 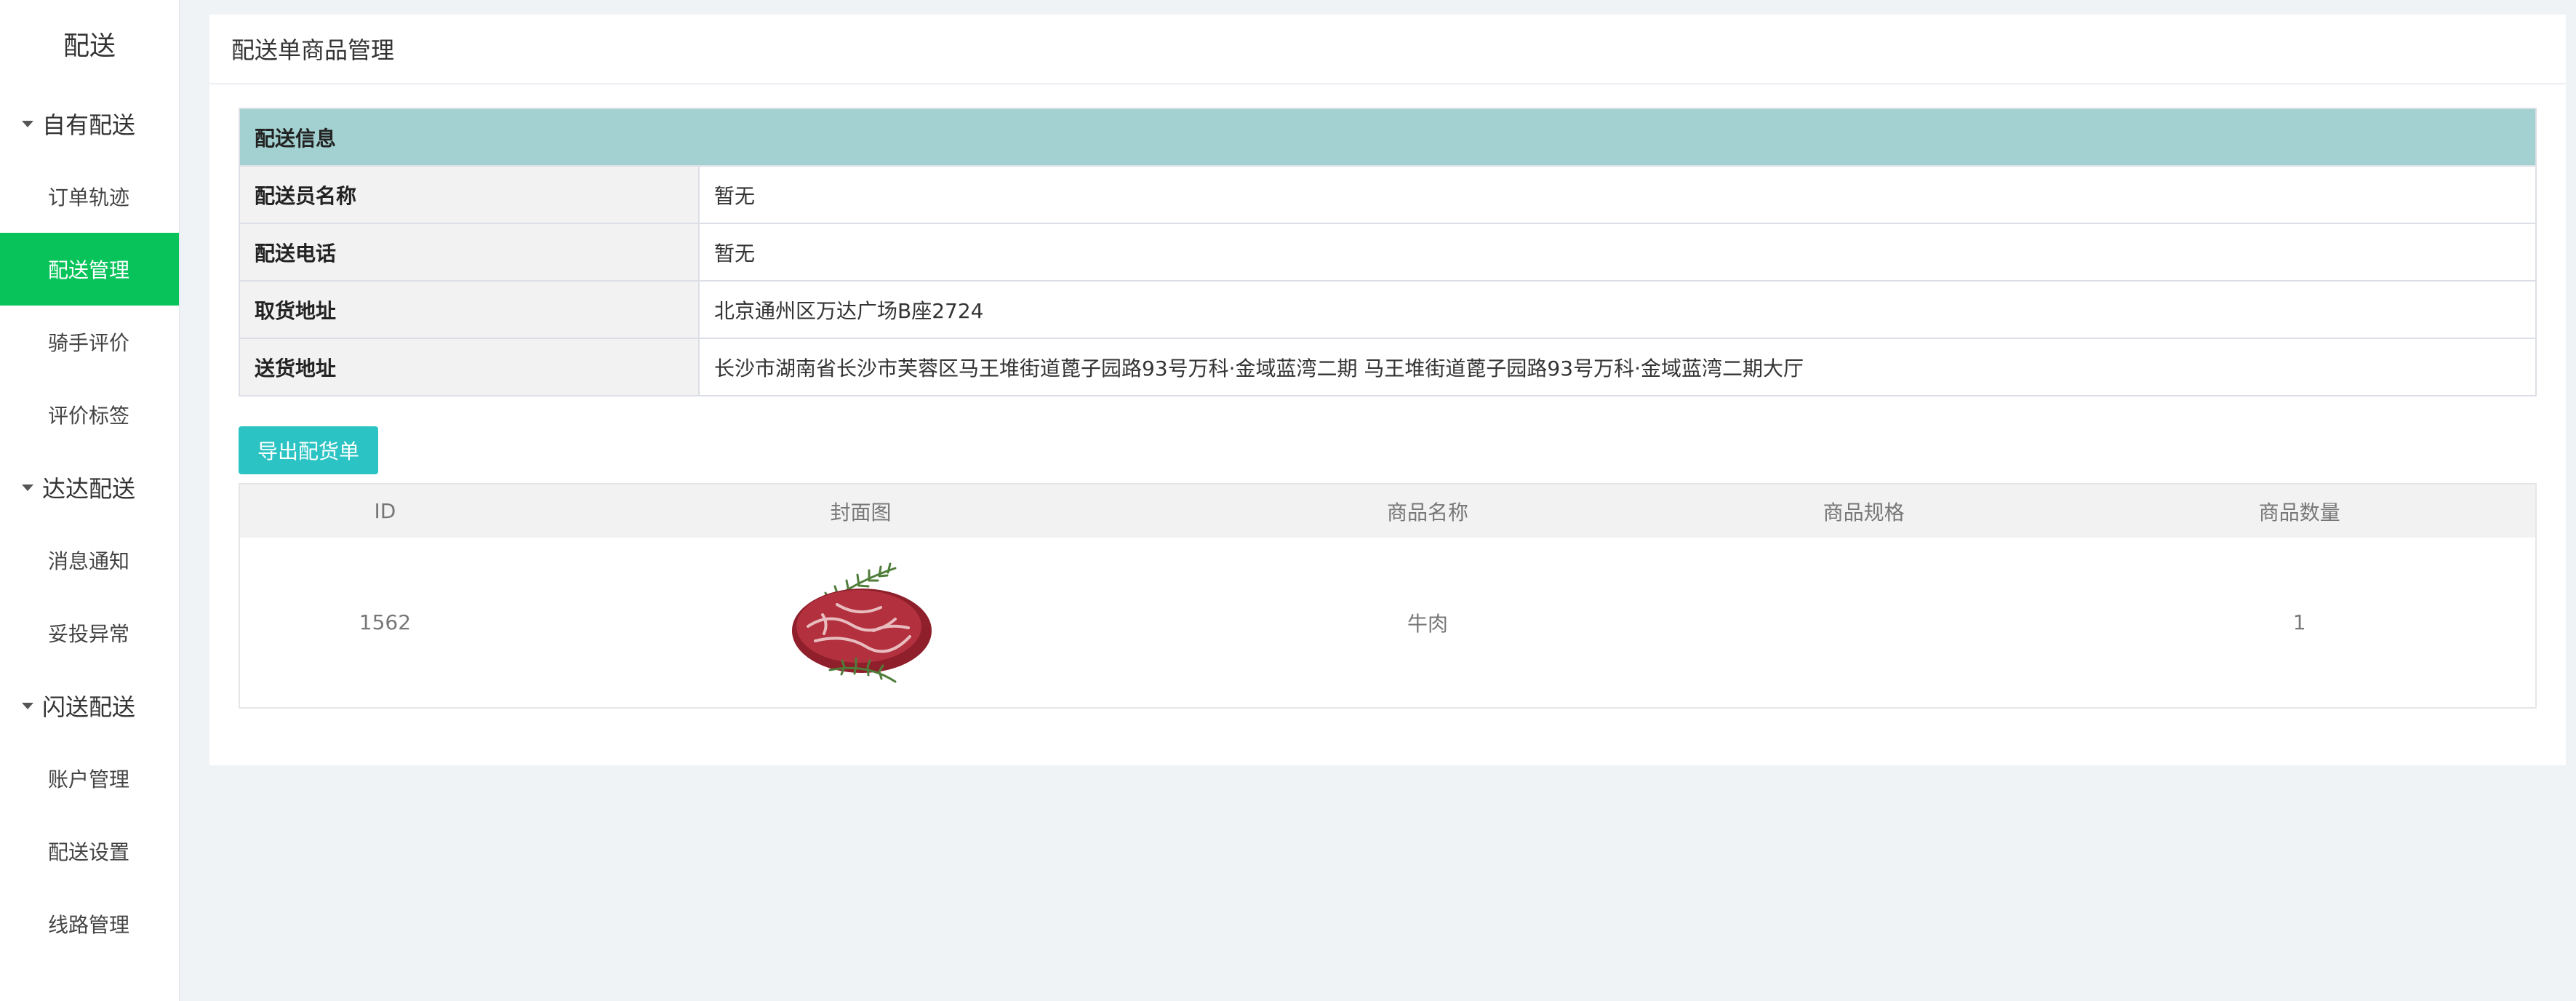 What do you see at coordinates (89, 924) in the screenshot?
I see `sidebar-item-route-management: 线路管理` at bounding box center [89, 924].